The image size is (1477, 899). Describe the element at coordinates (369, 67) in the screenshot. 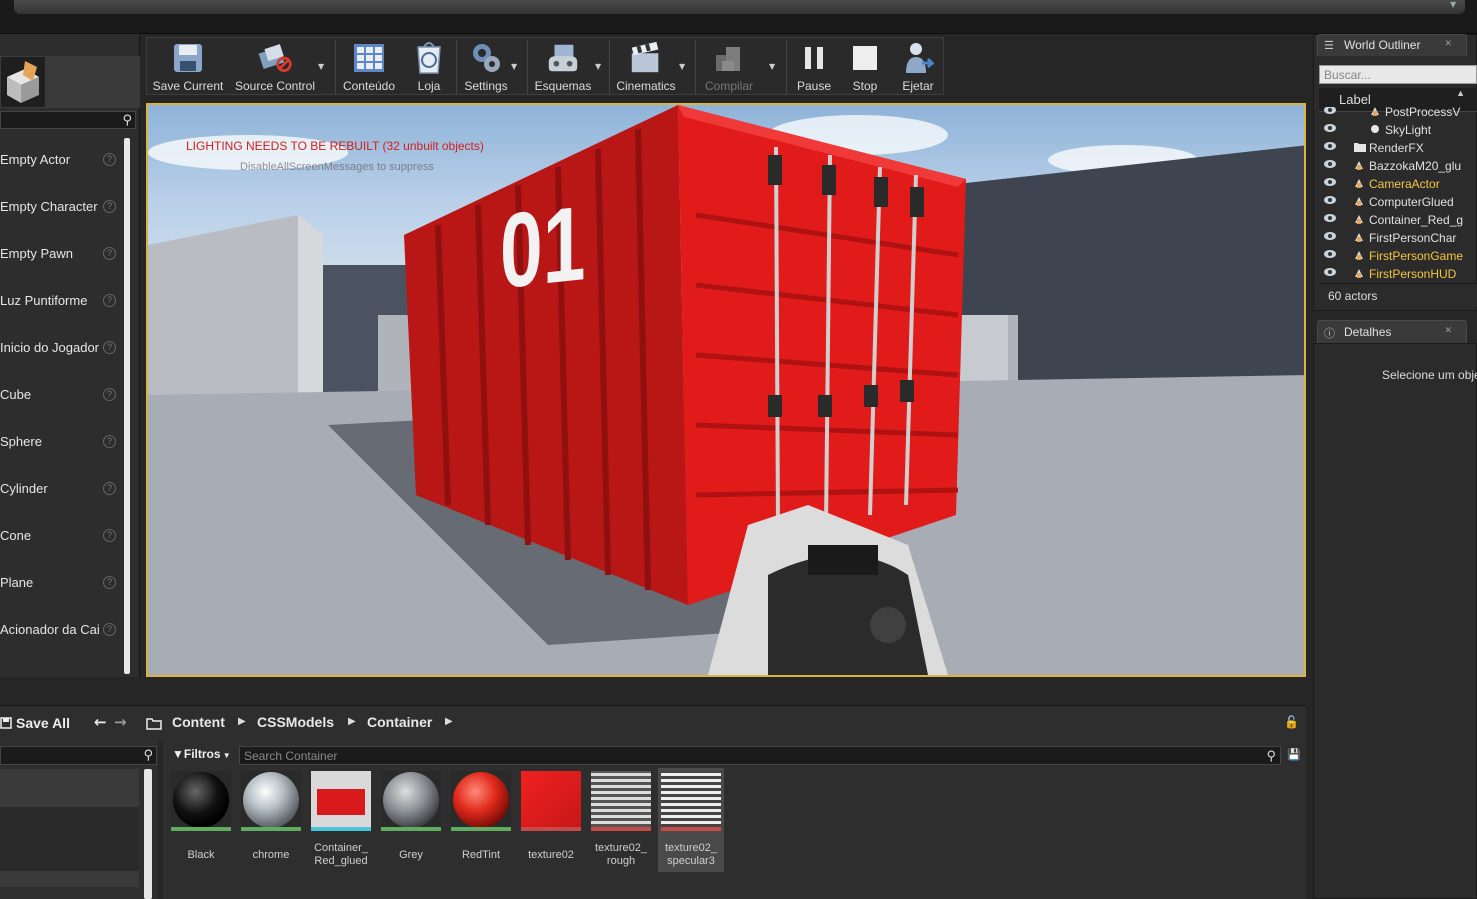

I see `content-button: Conteúdo` at that location.